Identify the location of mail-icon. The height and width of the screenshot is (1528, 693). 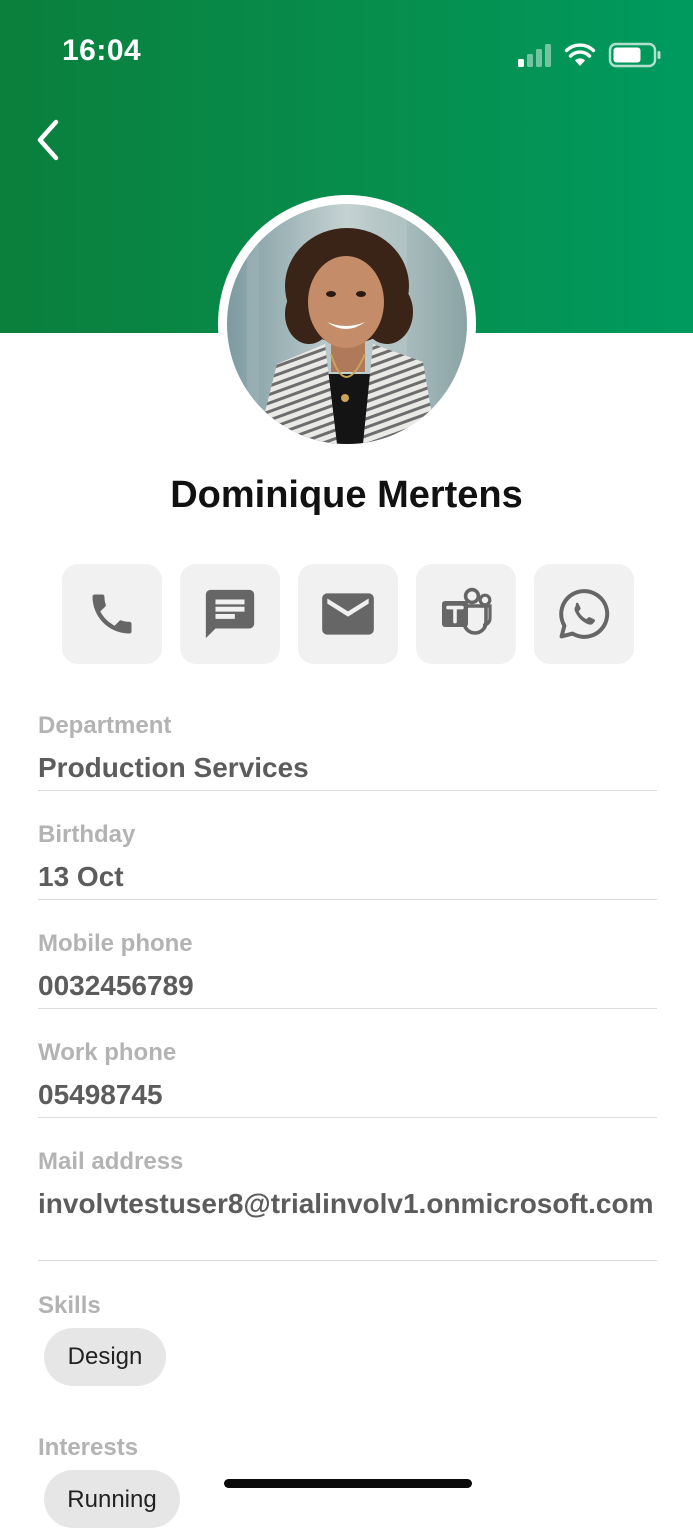
(348, 614).